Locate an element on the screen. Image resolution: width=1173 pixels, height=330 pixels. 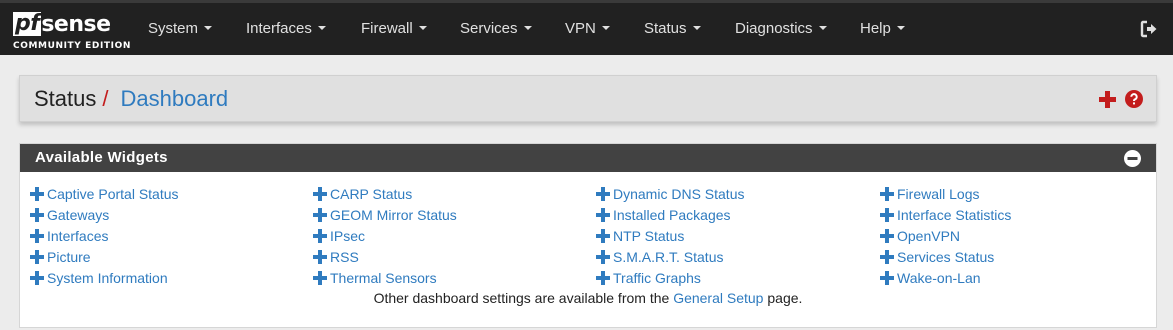
widget-link-openvpn: OpenVPN is located at coordinates (945, 236).